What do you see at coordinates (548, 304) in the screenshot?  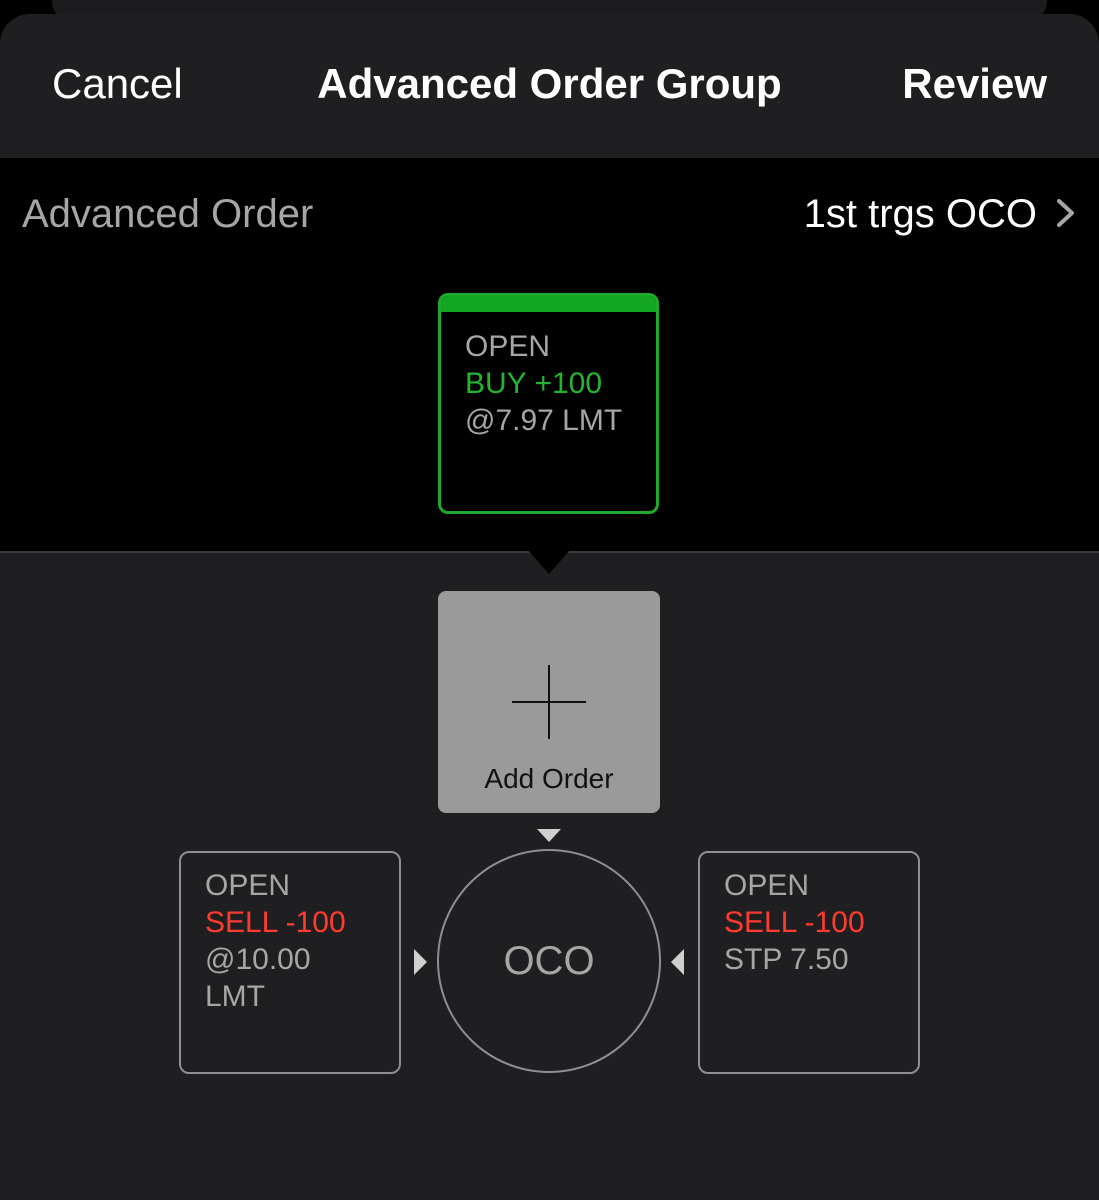 I see `order-card-accent-bar` at bounding box center [548, 304].